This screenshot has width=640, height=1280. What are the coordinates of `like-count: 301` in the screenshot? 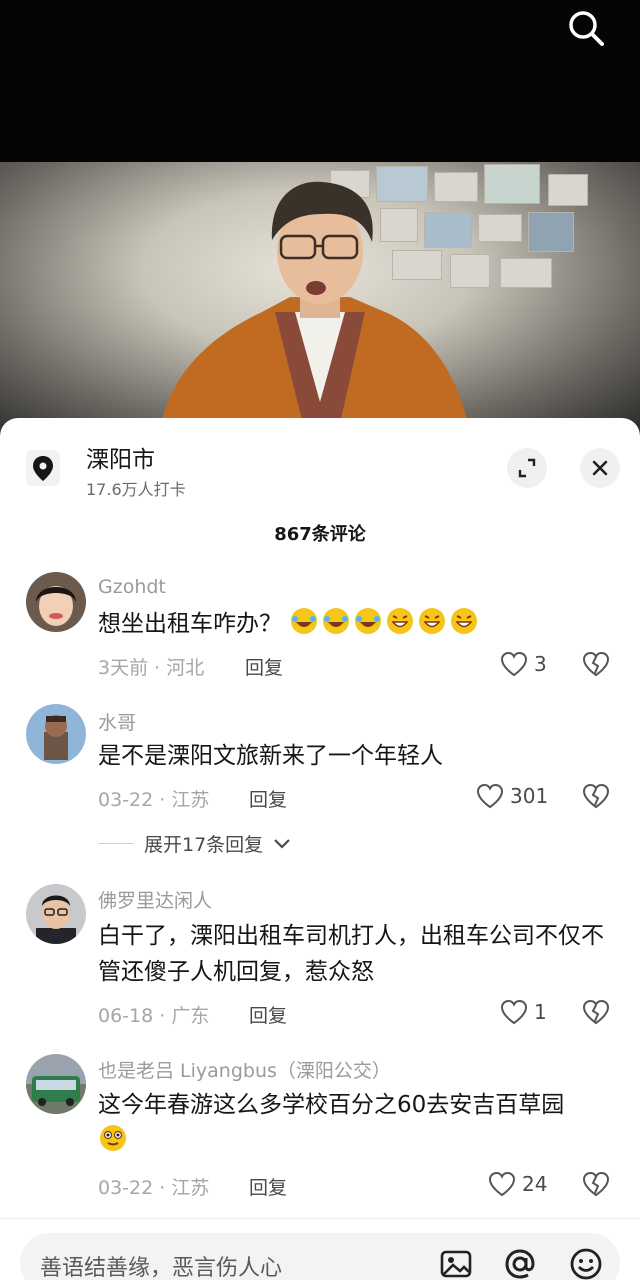 It's located at (529, 796).